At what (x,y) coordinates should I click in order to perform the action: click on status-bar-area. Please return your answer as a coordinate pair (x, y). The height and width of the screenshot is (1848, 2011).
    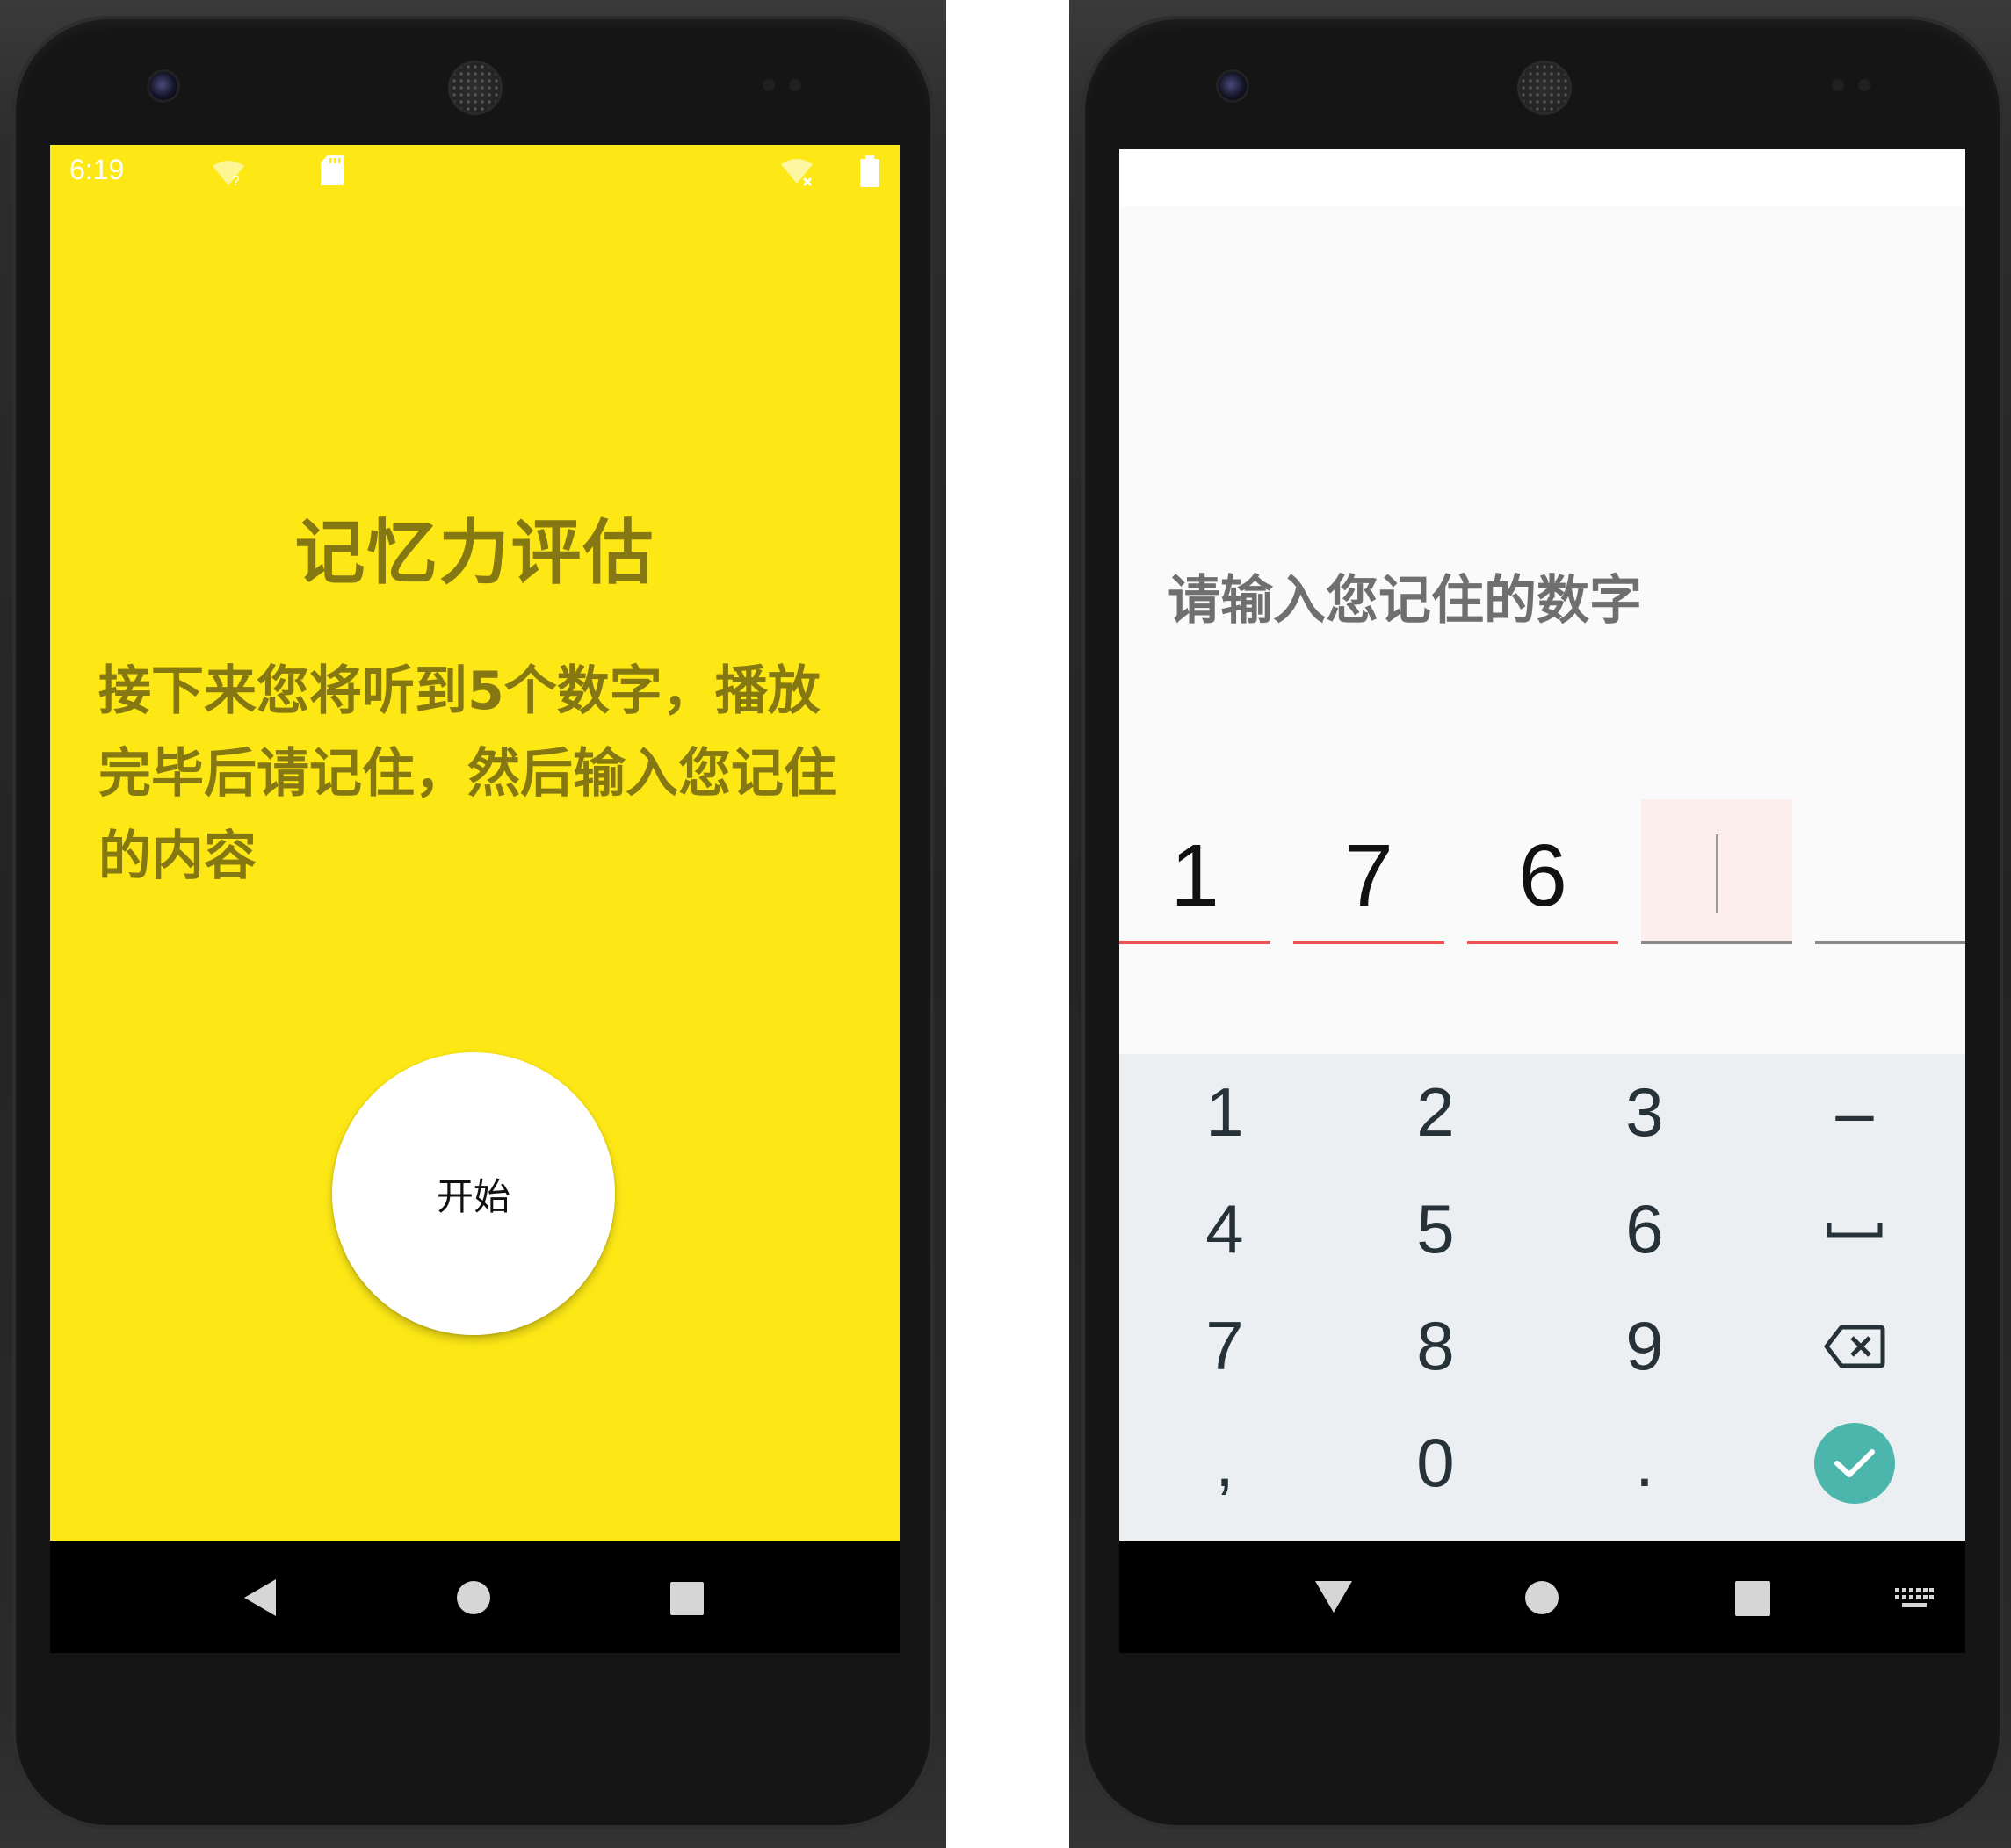
    Looking at the image, I should click on (1542, 177).